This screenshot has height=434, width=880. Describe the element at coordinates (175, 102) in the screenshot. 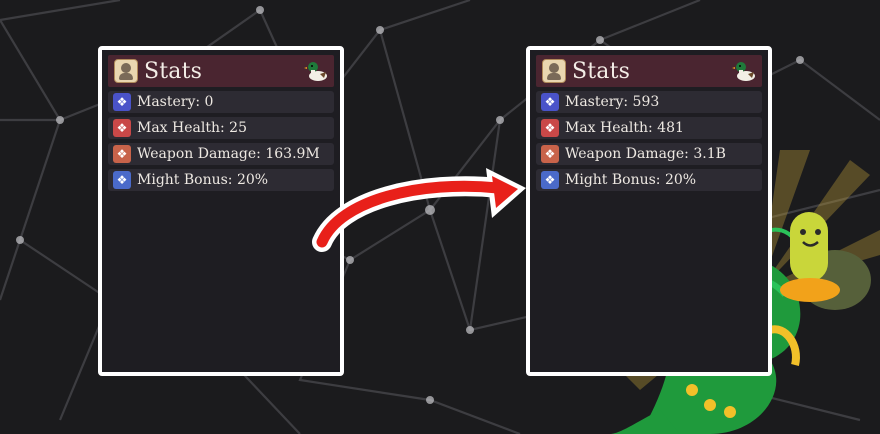

I see `stat-label: Mastery: 0` at that location.